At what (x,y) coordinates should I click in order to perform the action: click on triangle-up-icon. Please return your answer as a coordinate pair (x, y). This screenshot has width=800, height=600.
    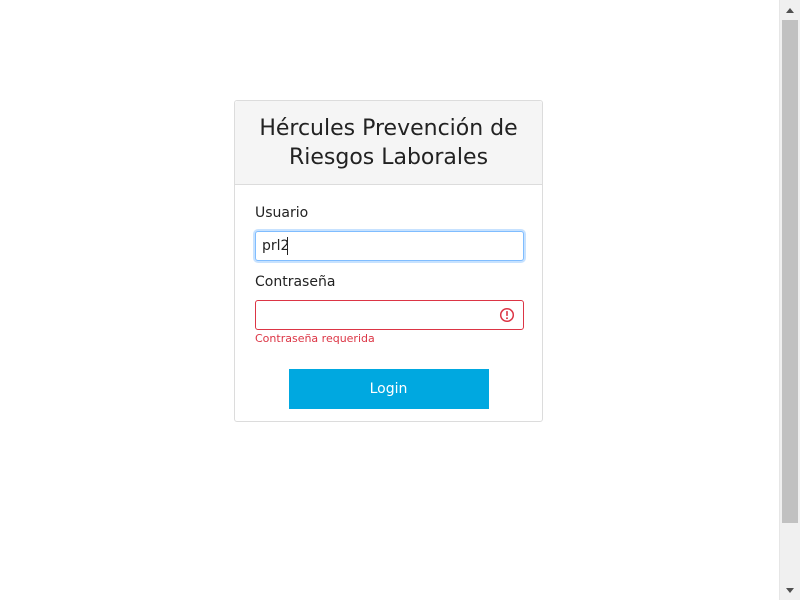
    Looking at the image, I should click on (790, 10).